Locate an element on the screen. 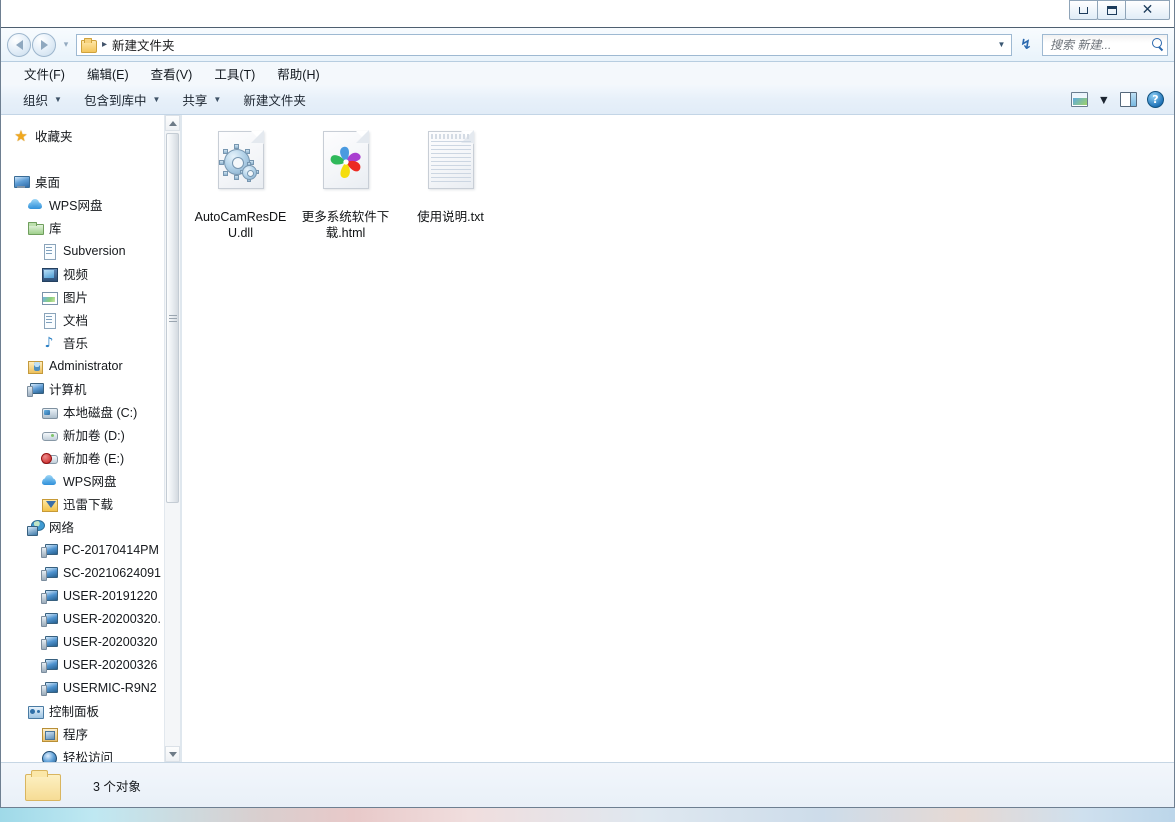  share-button: 共享 ▼ is located at coordinates (201, 99).